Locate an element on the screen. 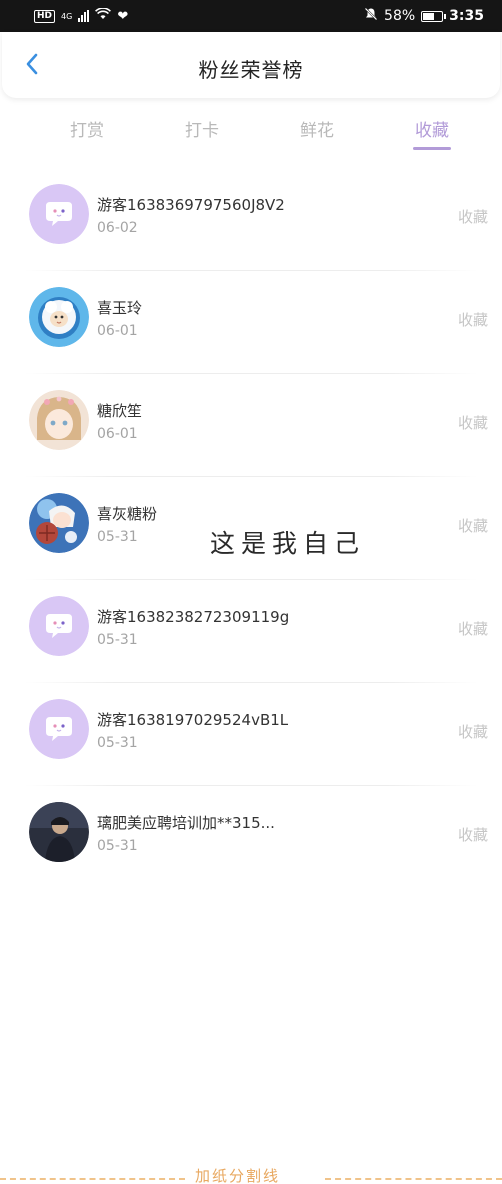  list-item-date: 06-02 is located at coordinates (117, 228).